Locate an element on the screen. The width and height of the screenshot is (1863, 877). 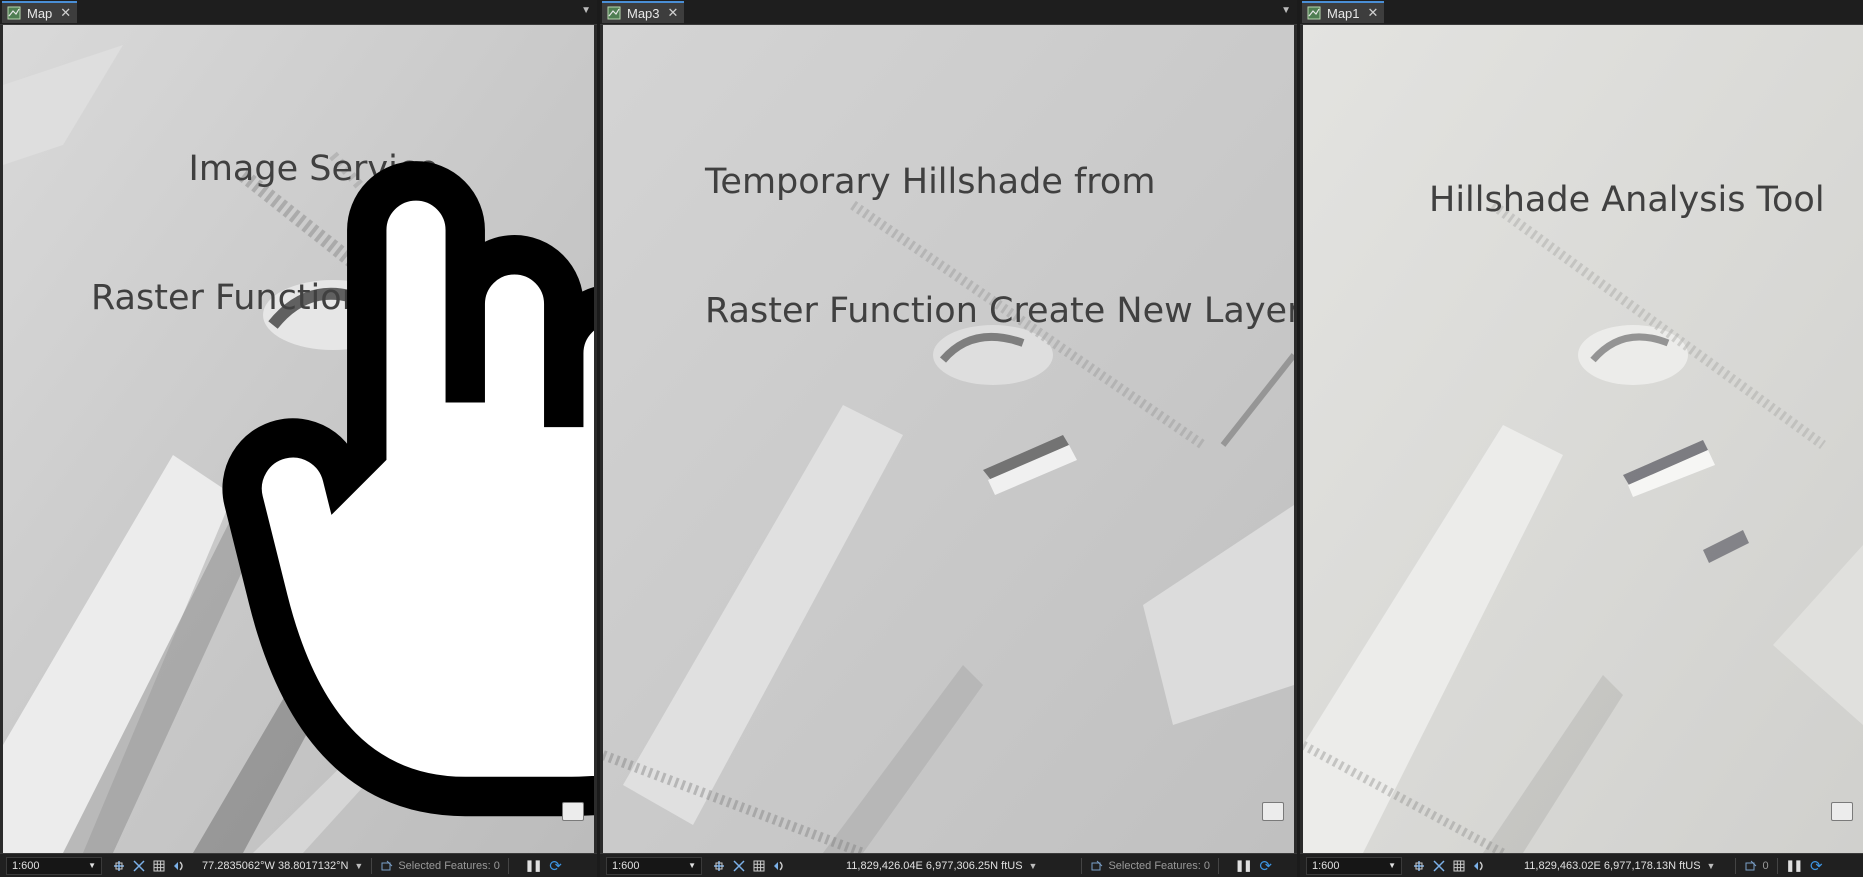
tab-bar: Map1 ✕ is located at coordinates (1581, 12).